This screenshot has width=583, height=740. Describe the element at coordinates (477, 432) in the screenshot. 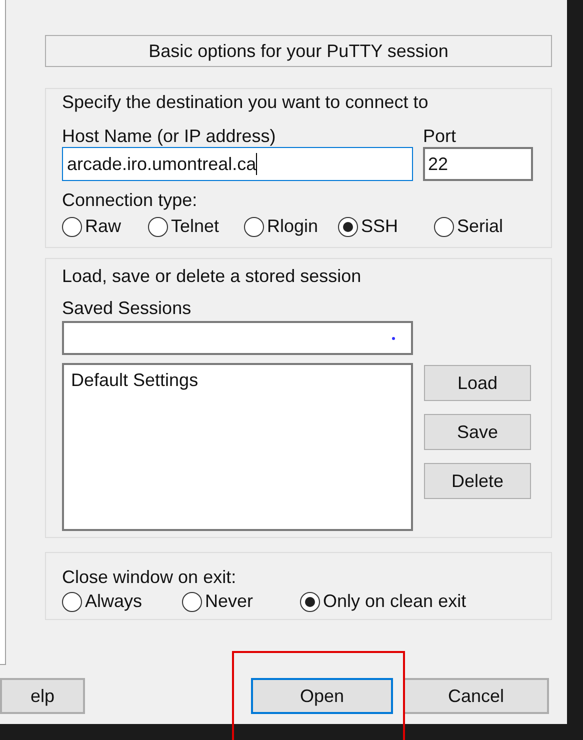

I see `session-button: Save` at that location.